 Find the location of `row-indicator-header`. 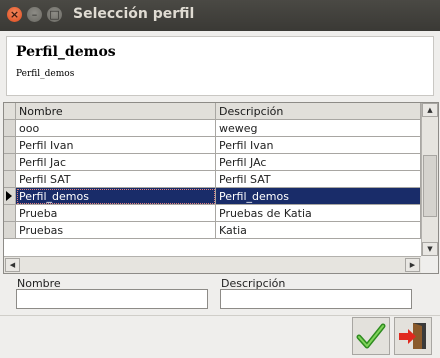

row-indicator-header is located at coordinates (10, 111).